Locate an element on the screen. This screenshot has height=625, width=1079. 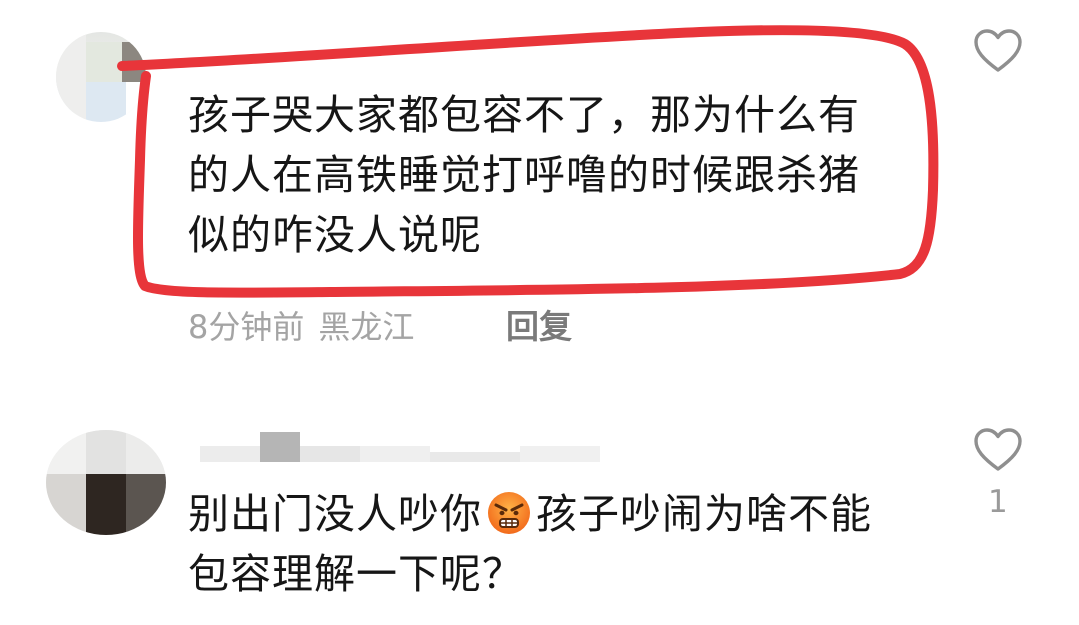
comment-location: 黑龙江 is located at coordinates (366, 327).